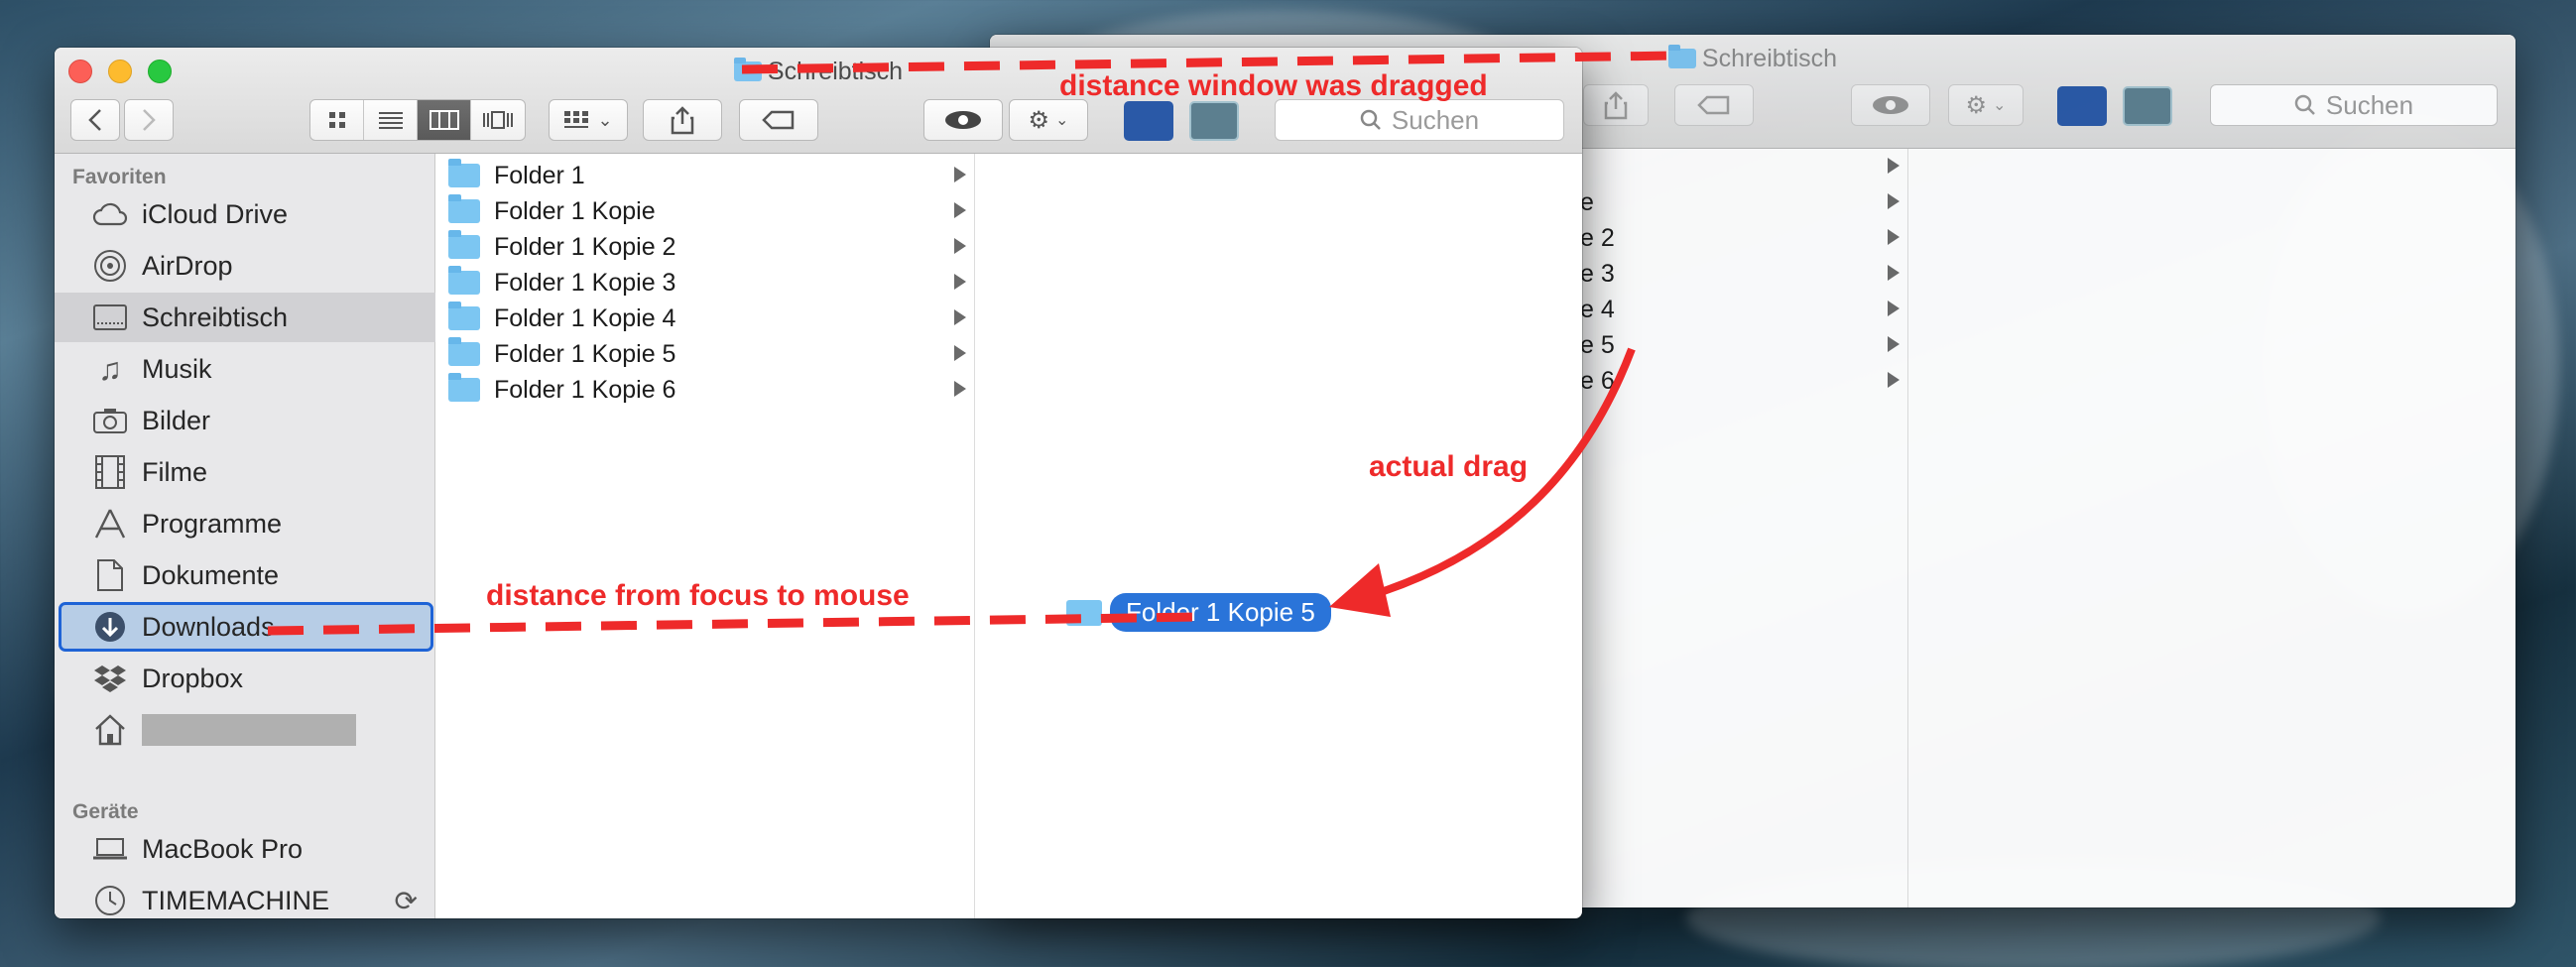 This screenshot has height=967, width=2576. What do you see at coordinates (245, 369) in the screenshot?
I see `sidebar-item-musik: ♫ Musik` at bounding box center [245, 369].